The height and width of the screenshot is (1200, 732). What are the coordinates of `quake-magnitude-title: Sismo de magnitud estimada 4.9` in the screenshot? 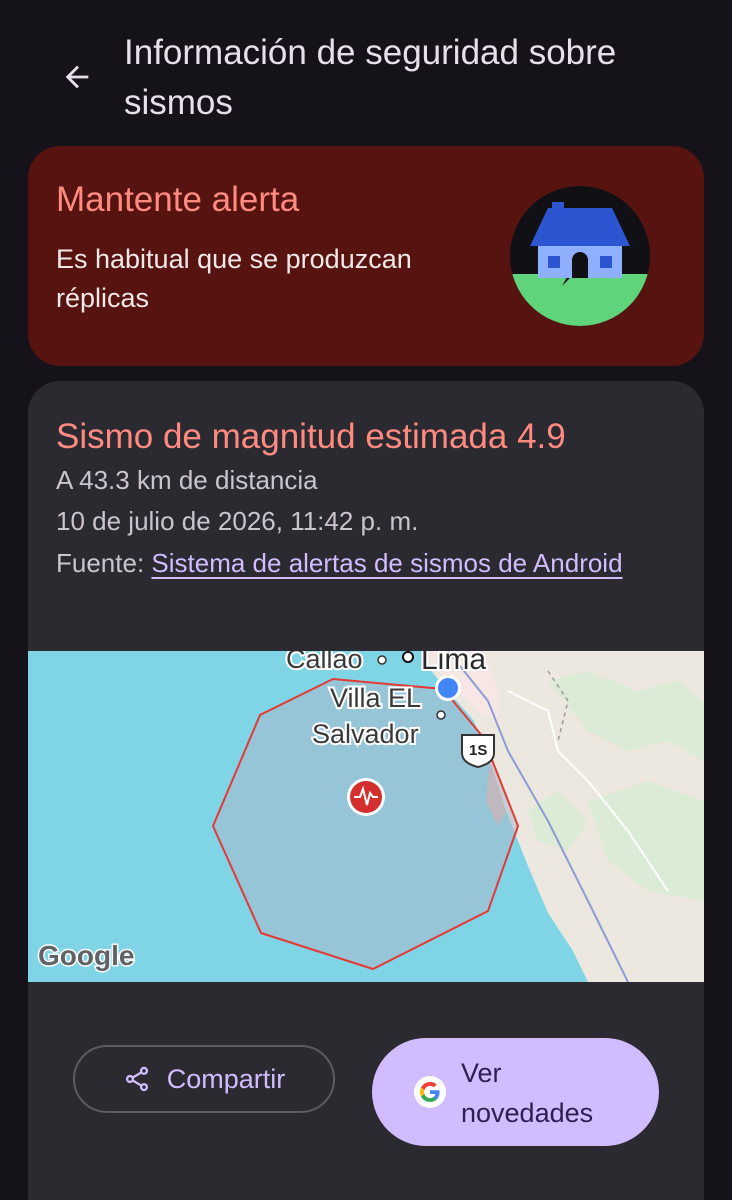 It's located at (311, 436).